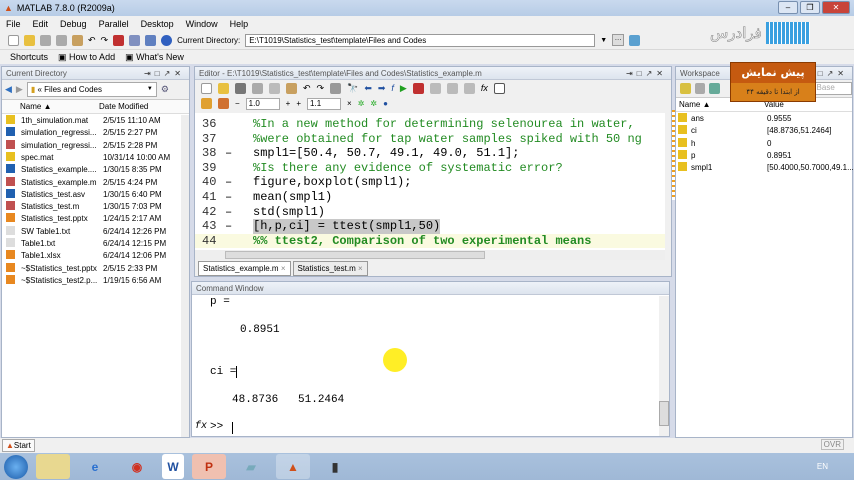 The height and width of the screenshot is (480, 854). What do you see at coordinates (293, 466) in the screenshot?
I see `matlab-taskbar-icon: ▲` at bounding box center [293, 466].